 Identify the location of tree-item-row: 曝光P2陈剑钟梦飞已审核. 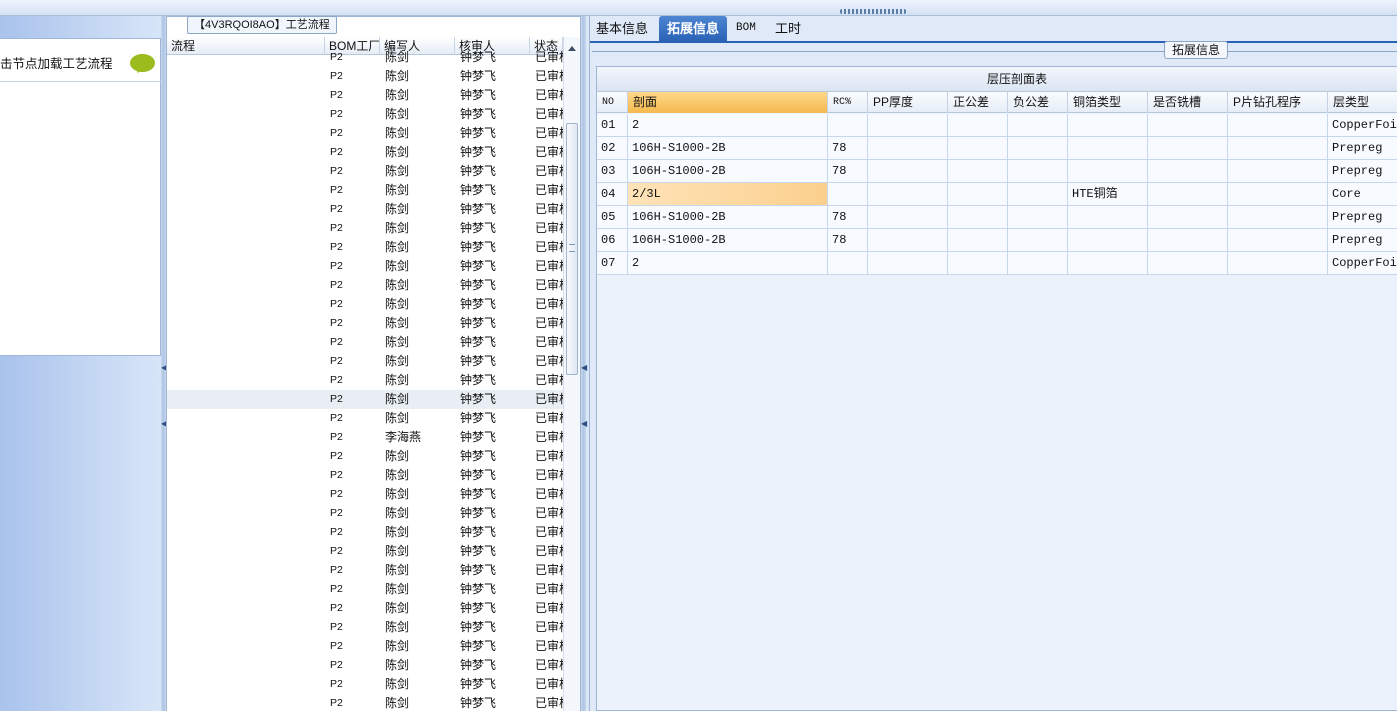
(365, 152).